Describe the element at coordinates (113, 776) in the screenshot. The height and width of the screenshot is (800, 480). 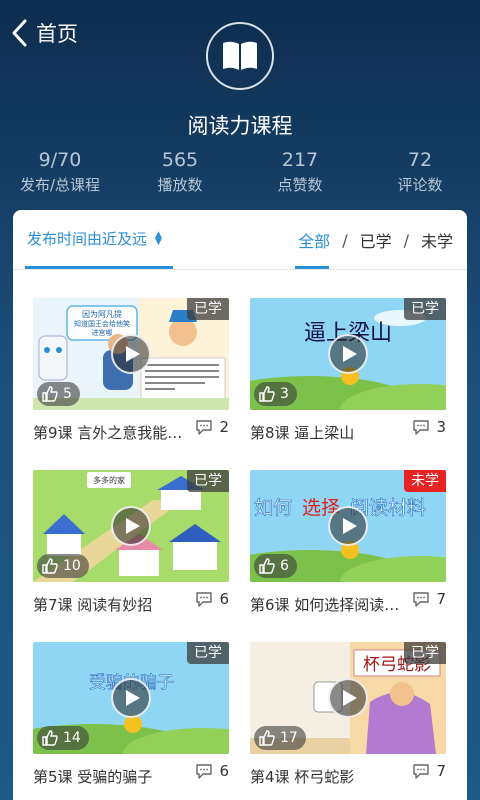
I see `lesson-title: 第5课 受骗的骗子` at that location.